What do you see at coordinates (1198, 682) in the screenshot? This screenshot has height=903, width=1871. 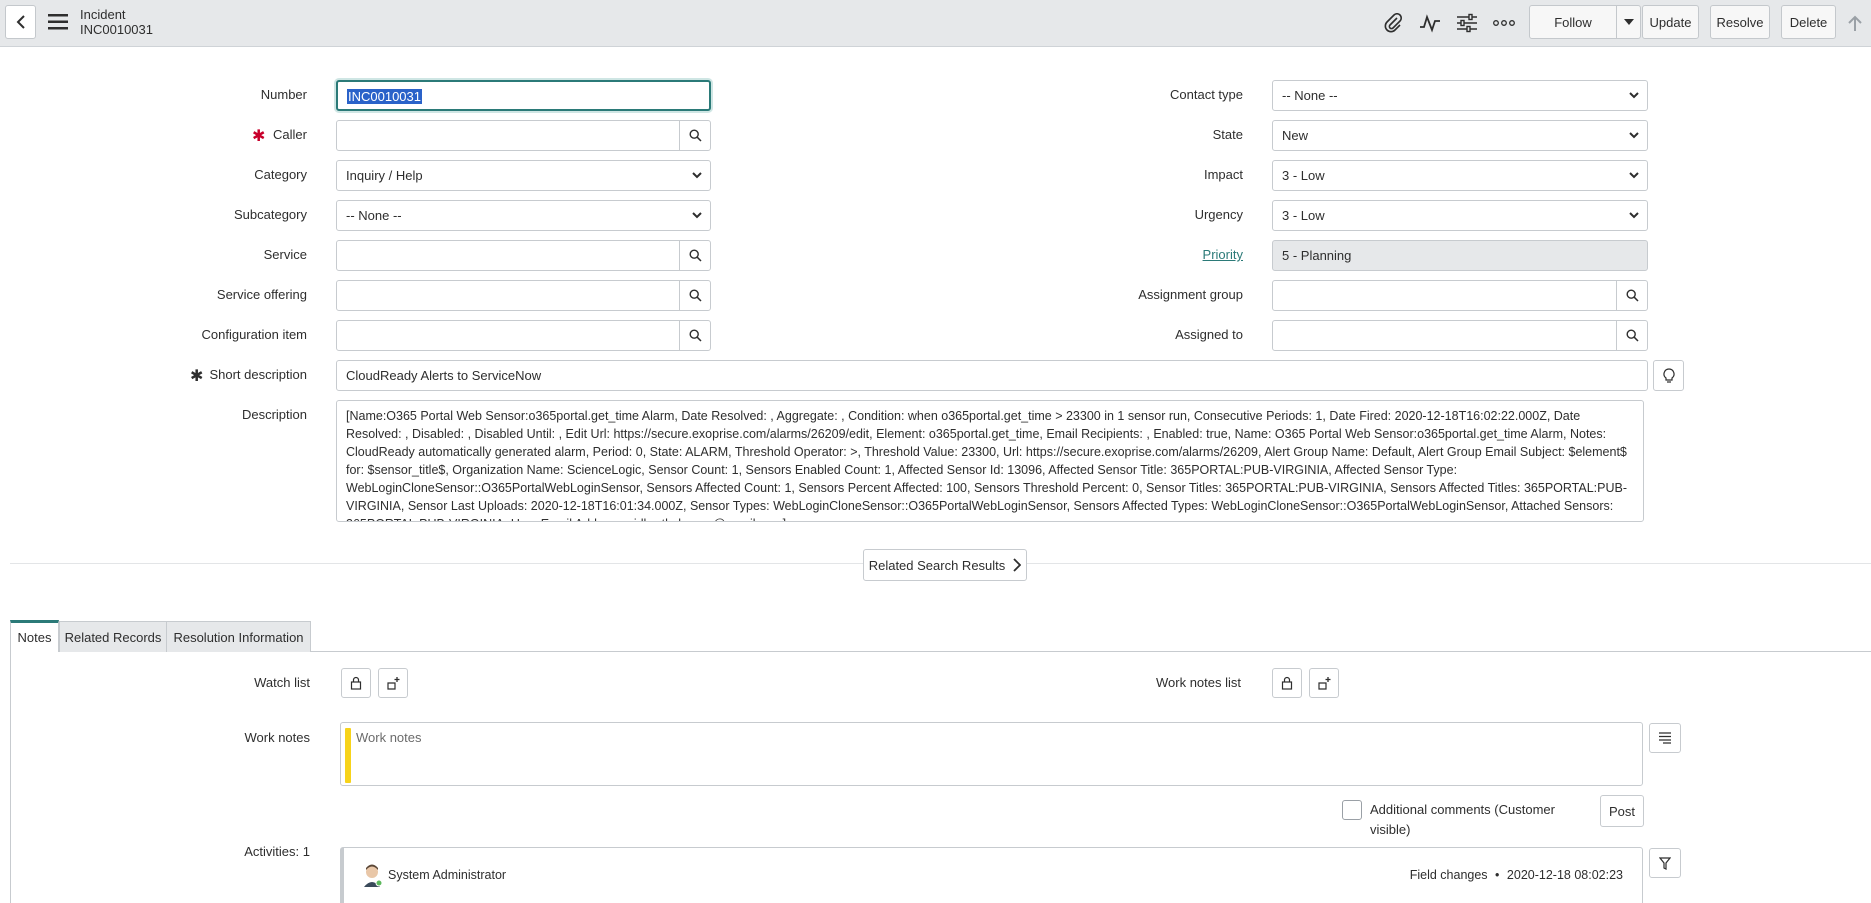 I see `work-notes-list-label: Work notes list` at bounding box center [1198, 682].